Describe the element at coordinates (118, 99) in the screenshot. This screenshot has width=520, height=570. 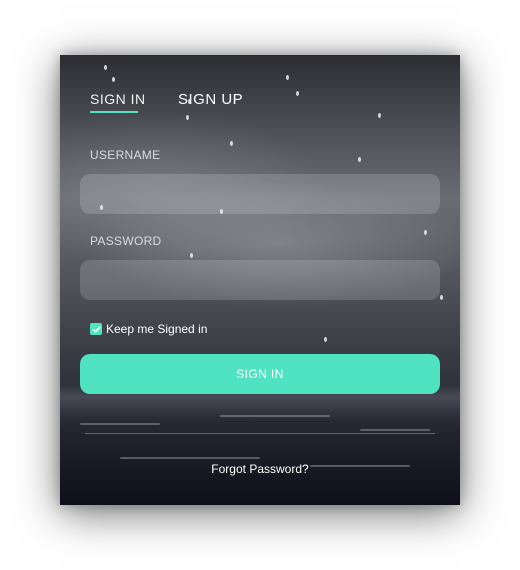
I see `tab-sign-in: SIGN IN` at that location.